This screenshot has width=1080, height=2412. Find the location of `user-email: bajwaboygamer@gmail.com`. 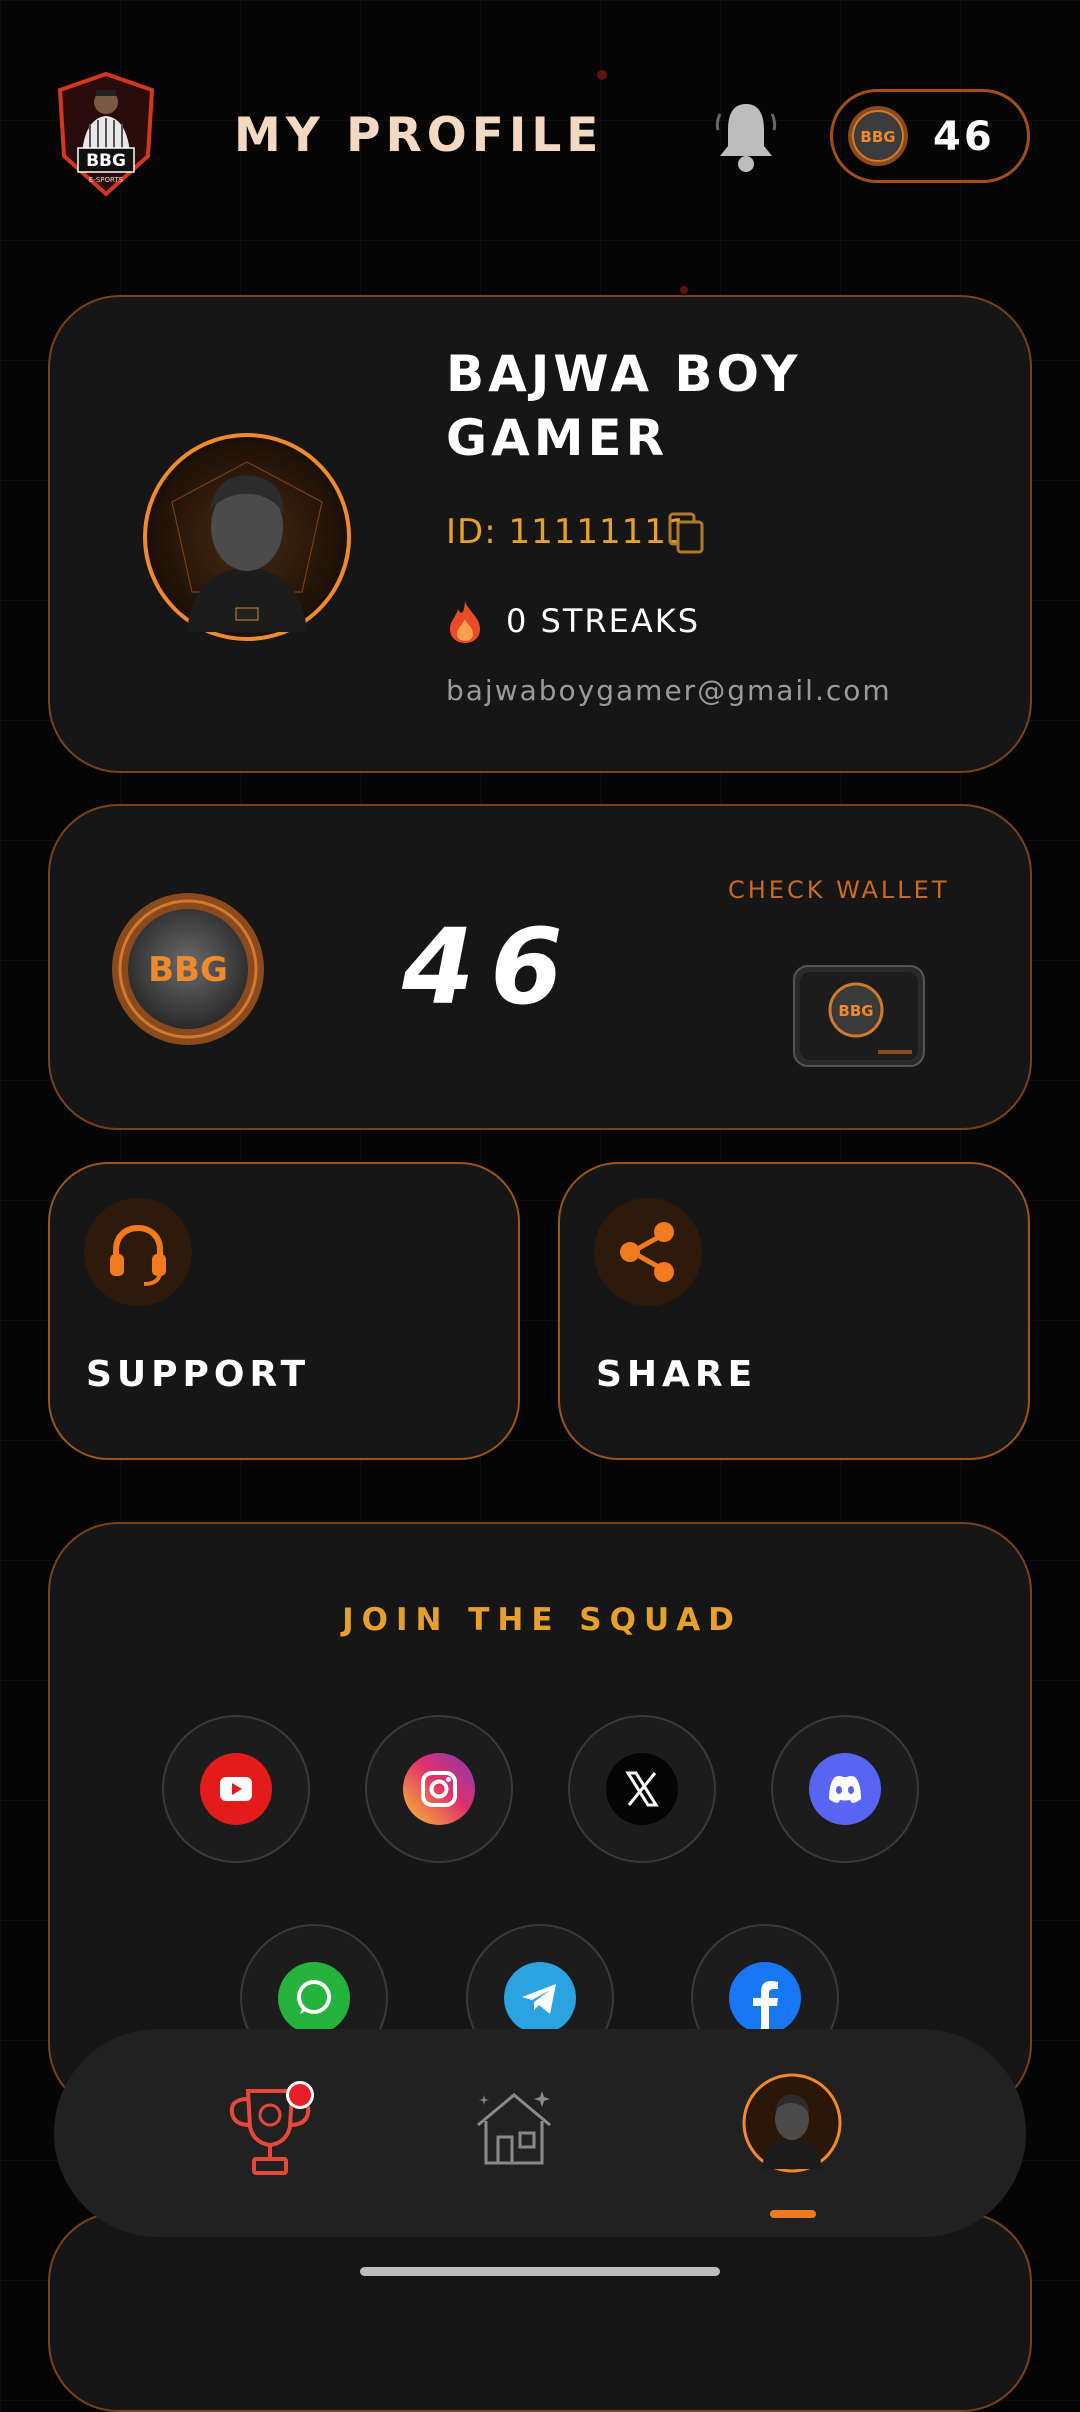

user-email: bajwaboygamer@gmail.com is located at coordinates (669, 690).